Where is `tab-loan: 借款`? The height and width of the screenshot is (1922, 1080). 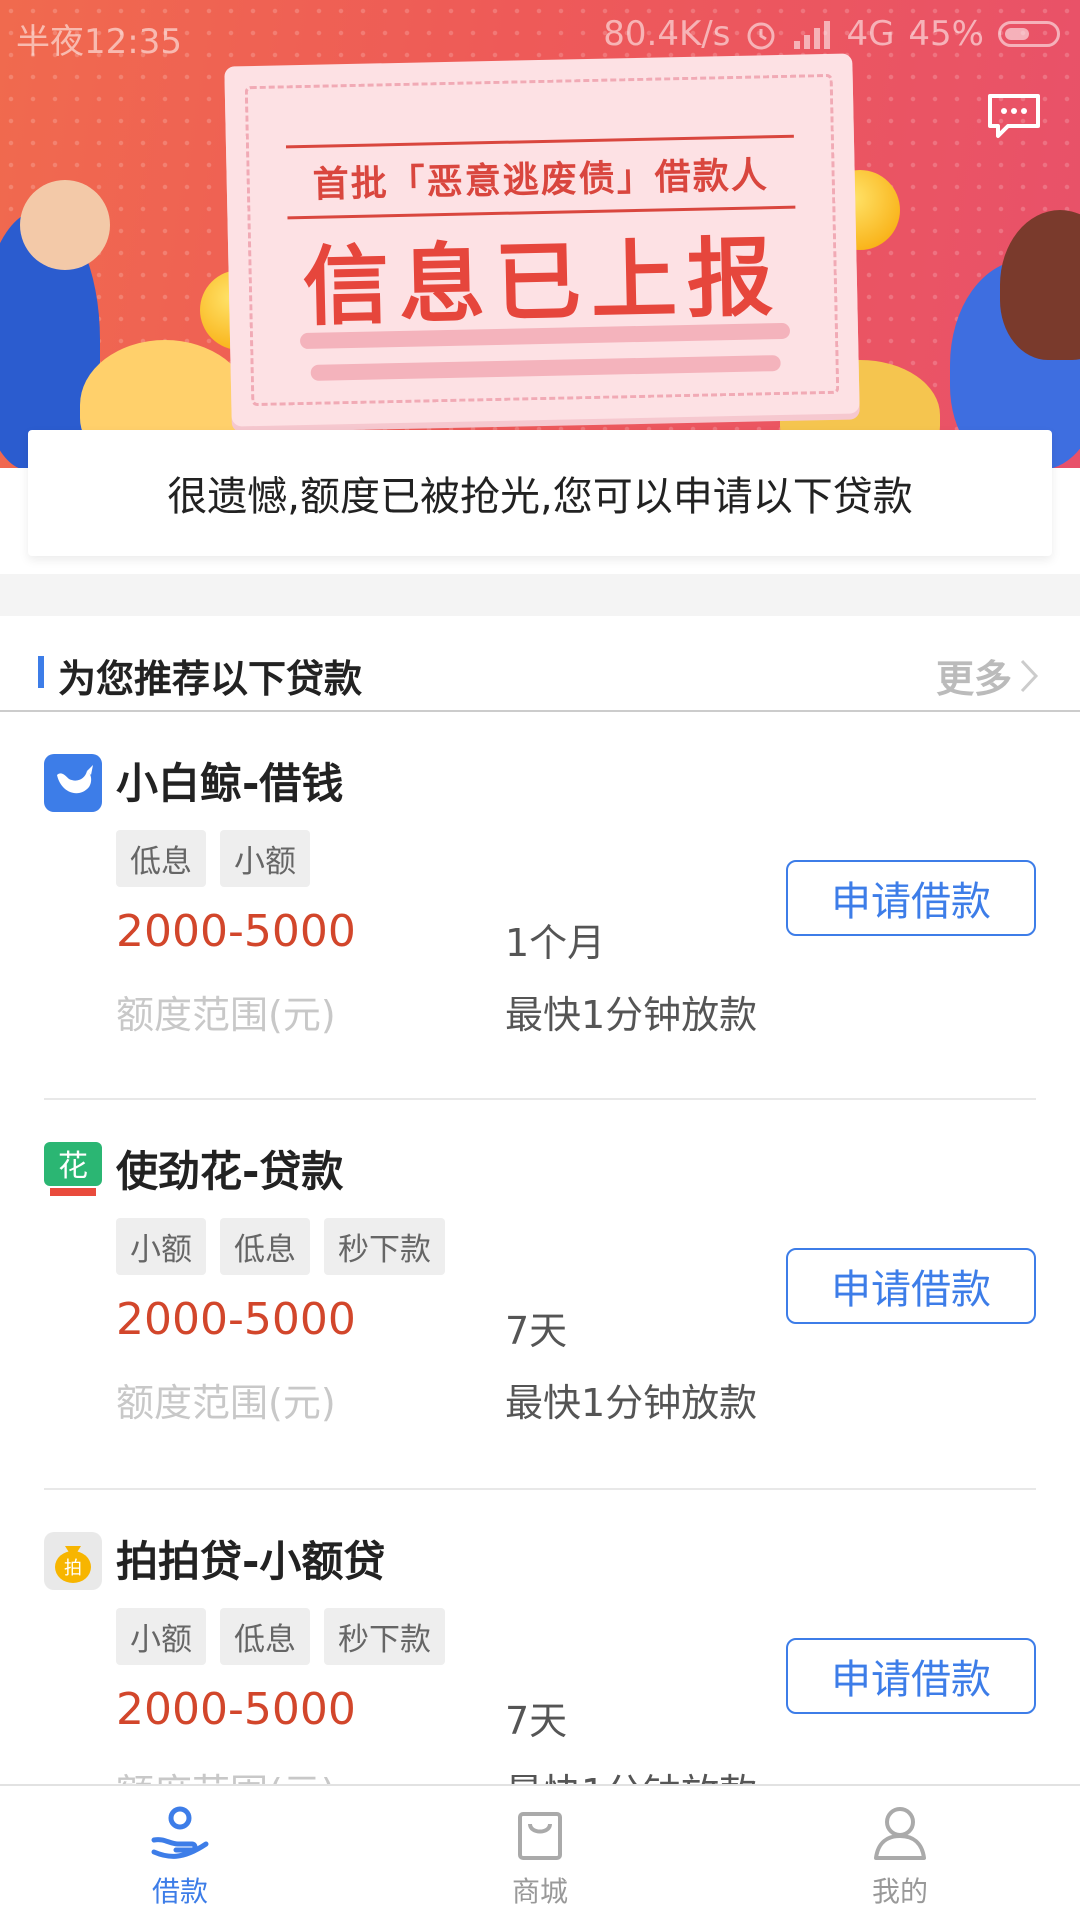 tab-loan: 借款 is located at coordinates (180, 1854).